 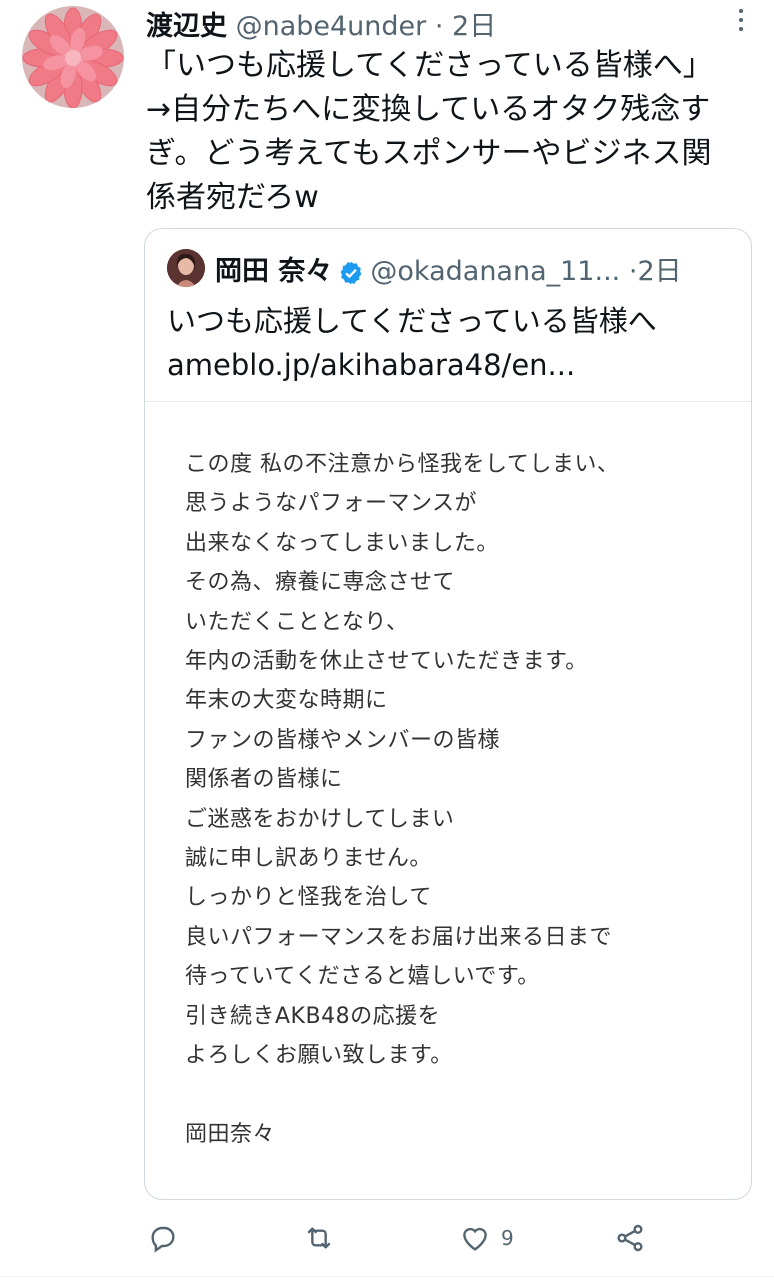 I want to click on more-options-icon, so click(x=741, y=22).